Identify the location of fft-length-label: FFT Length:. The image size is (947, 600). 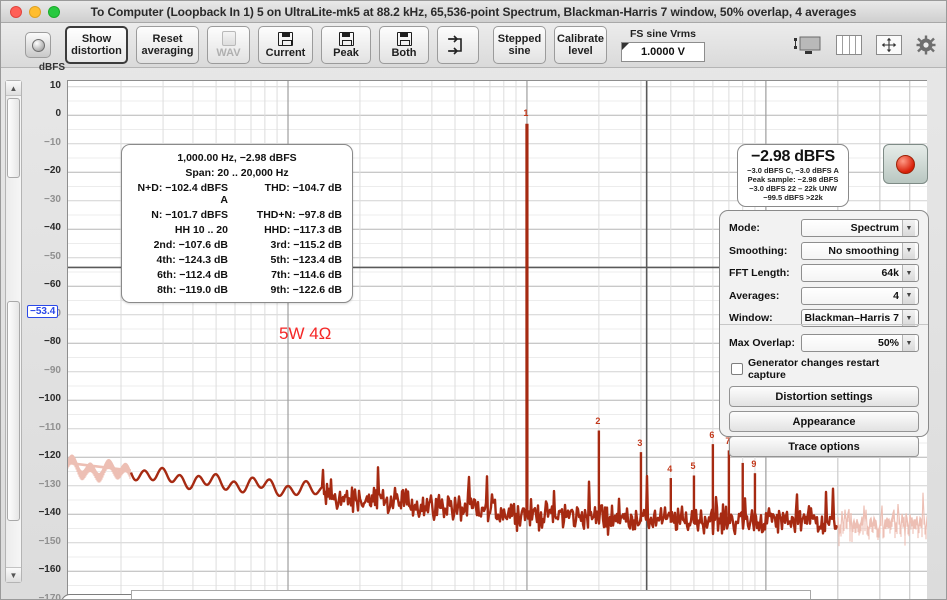
(759, 273).